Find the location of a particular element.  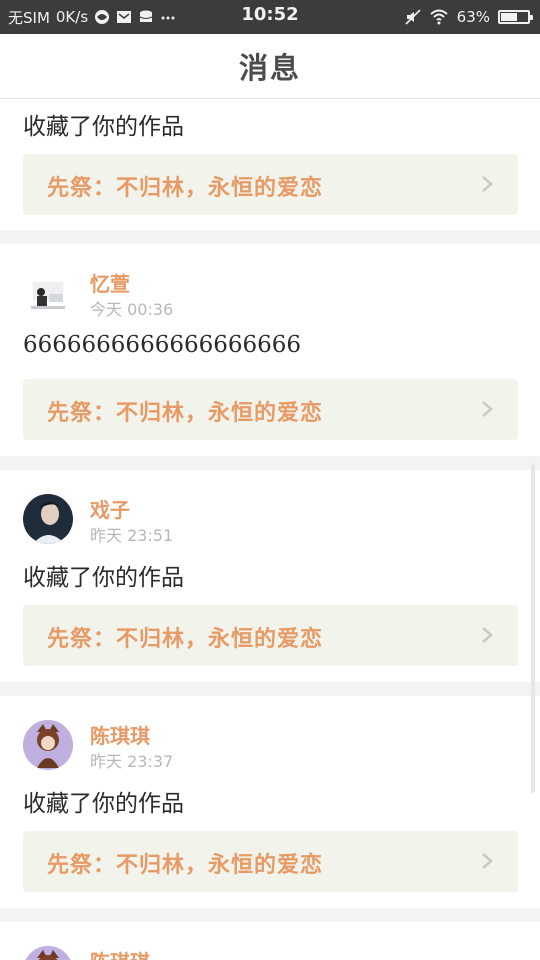

header-bar: 消息 is located at coordinates (270, 66).